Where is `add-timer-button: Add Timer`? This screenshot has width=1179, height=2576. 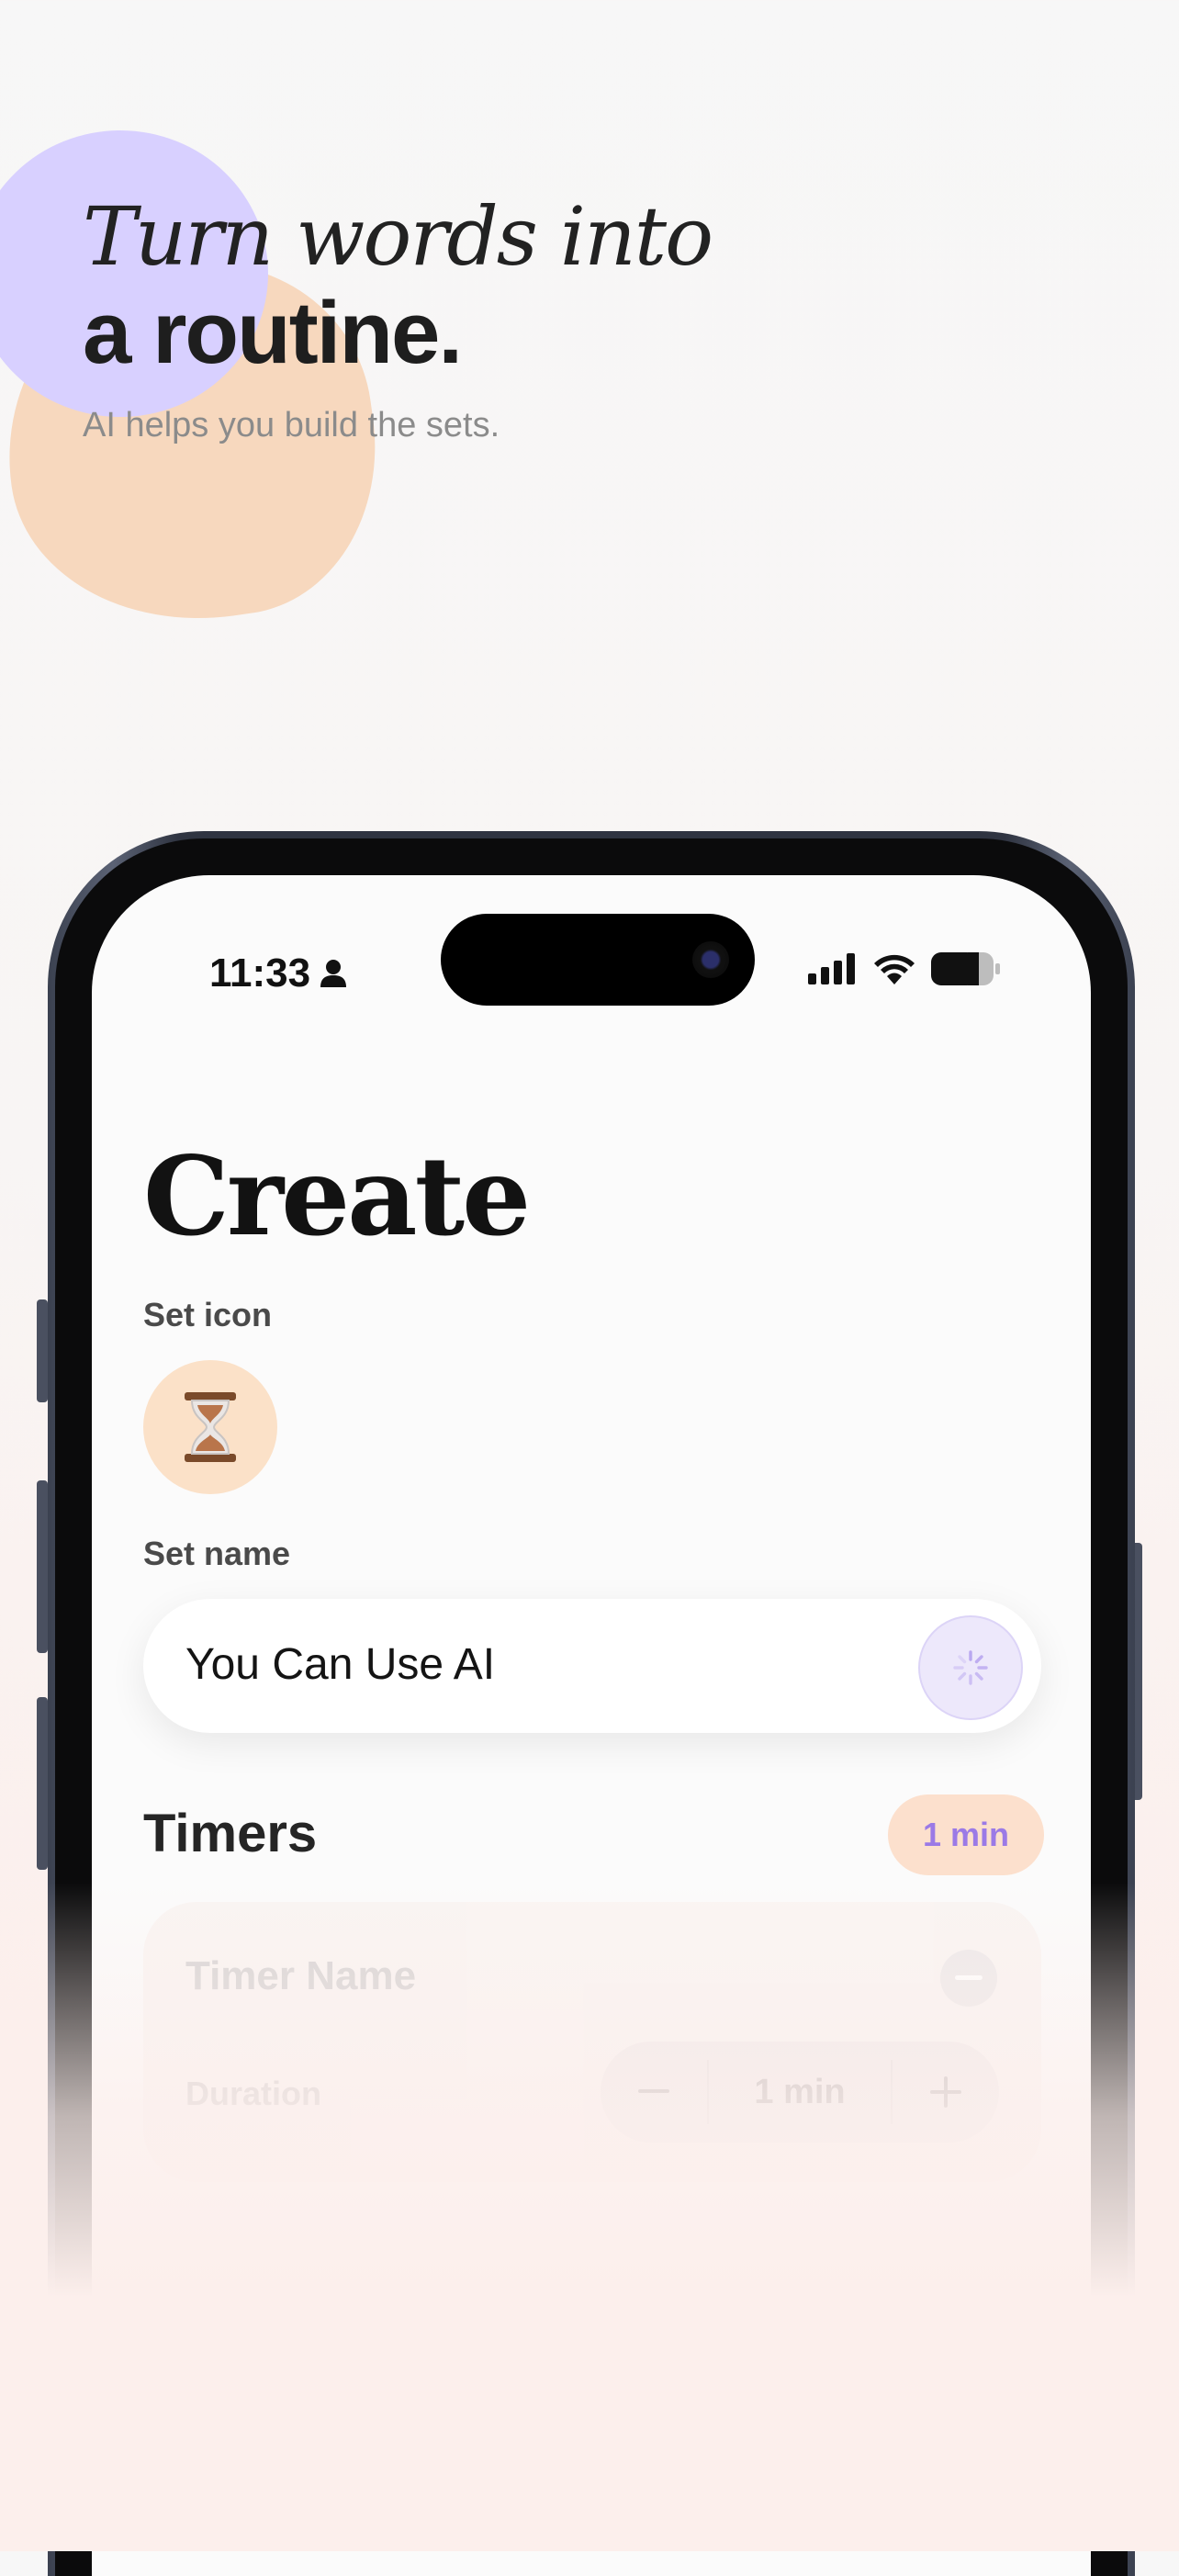 add-timer-button: Add Timer is located at coordinates (591, 2337).